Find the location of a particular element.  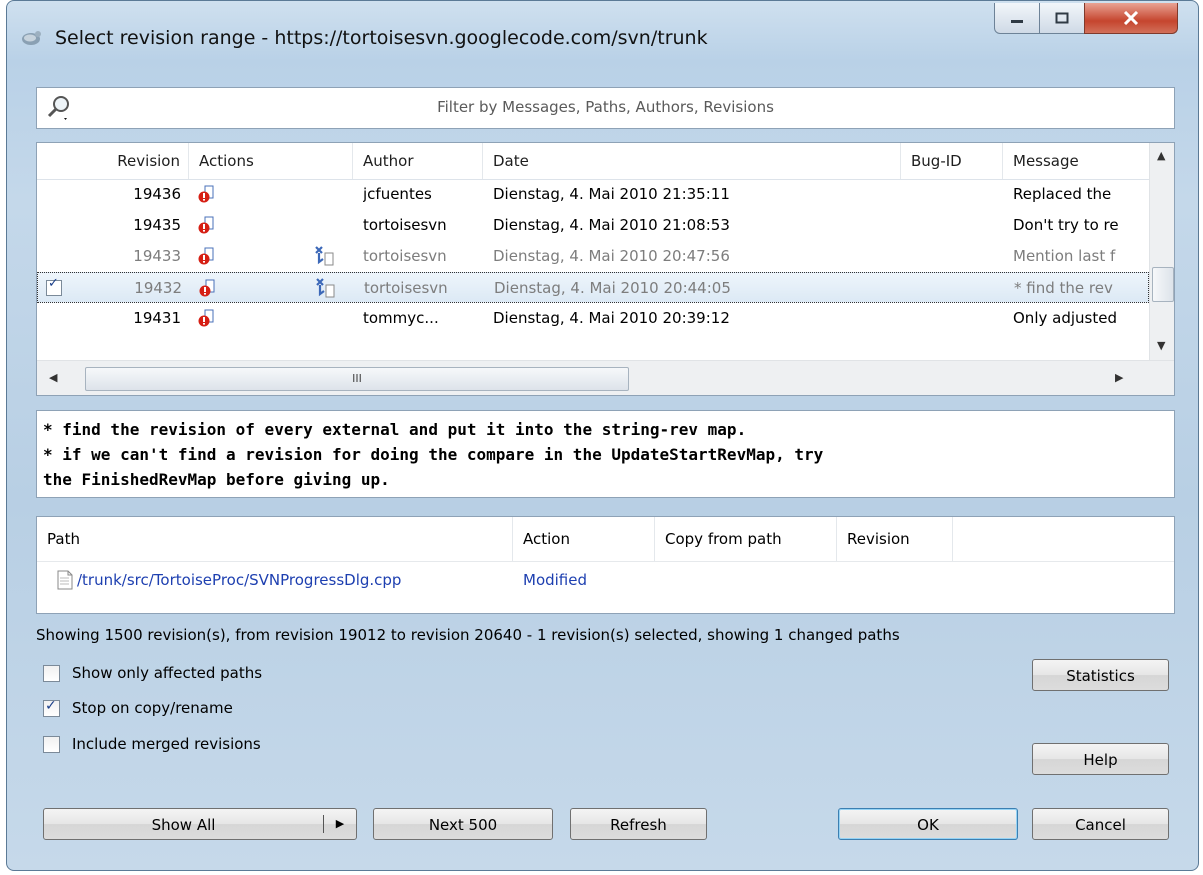

scroll-left-arrow-icon: ◀ is located at coordinates (53, 377).